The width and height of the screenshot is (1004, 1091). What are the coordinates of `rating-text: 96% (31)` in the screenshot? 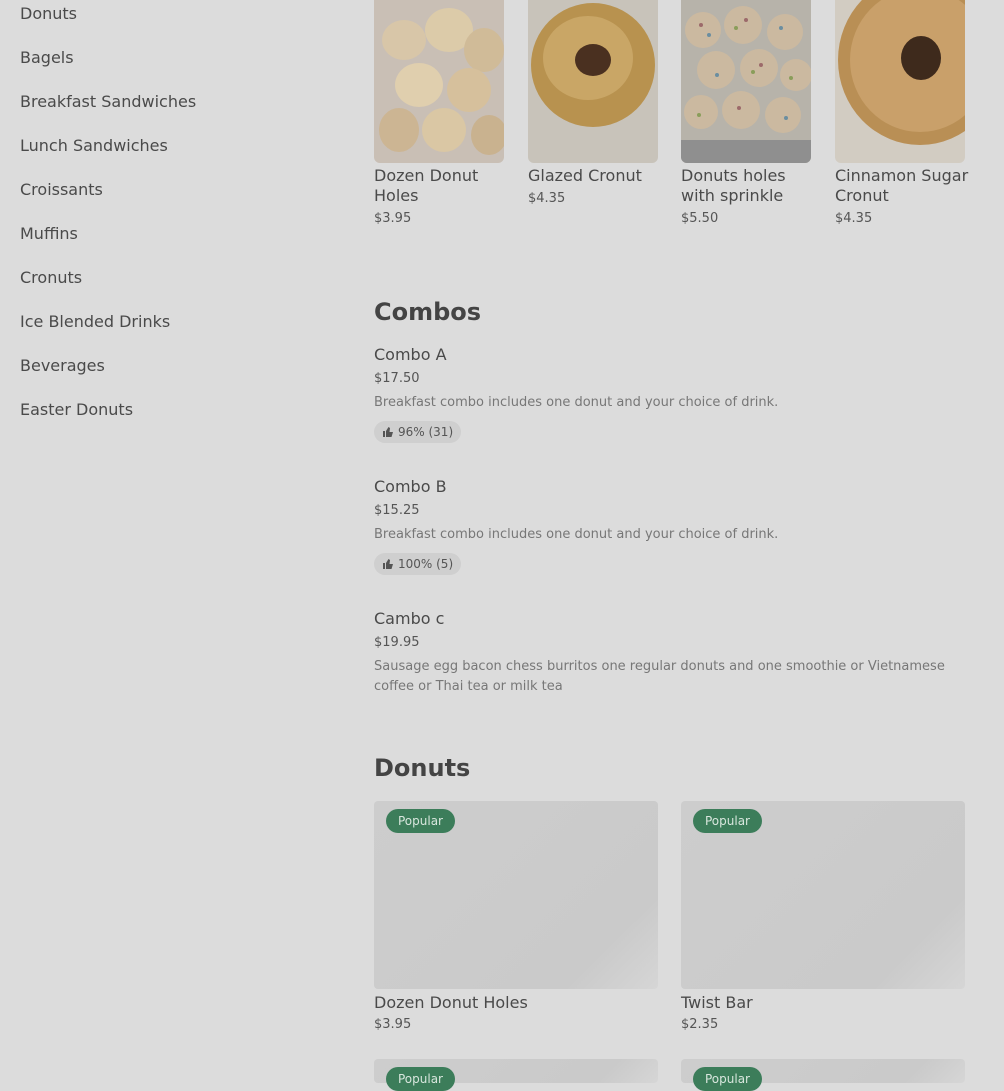 It's located at (426, 432).